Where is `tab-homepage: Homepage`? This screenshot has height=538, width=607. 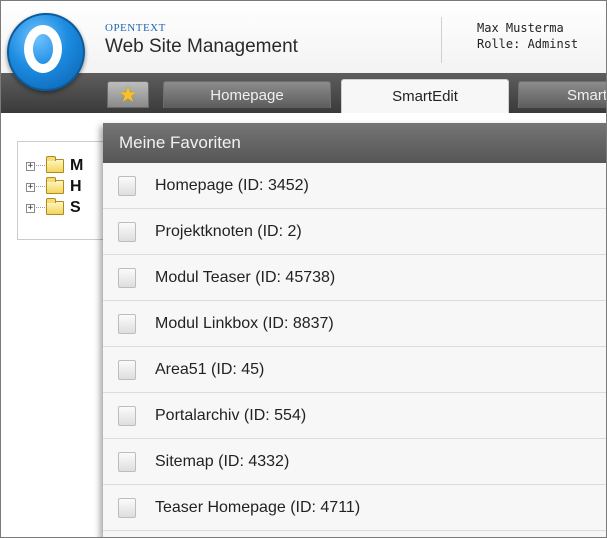 tab-homepage: Homepage is located at coordinates (247, 94).